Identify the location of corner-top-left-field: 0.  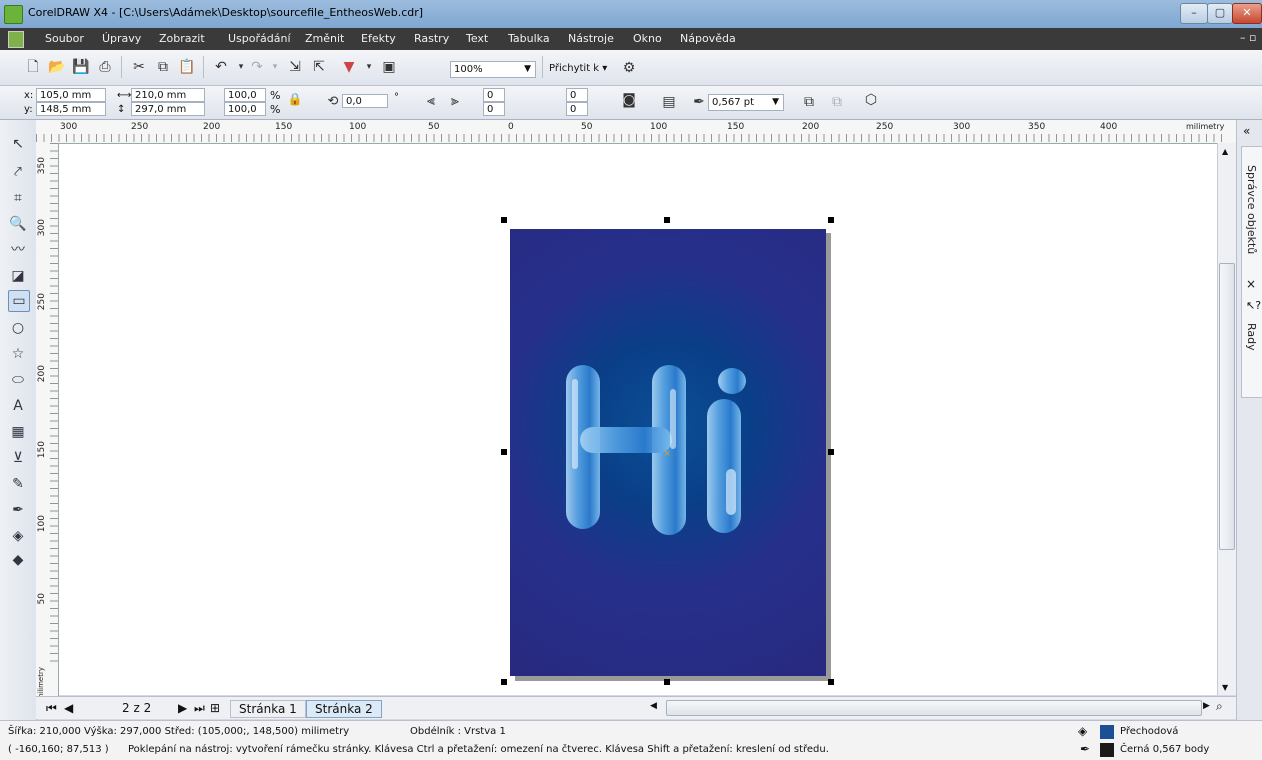
(494, 95).